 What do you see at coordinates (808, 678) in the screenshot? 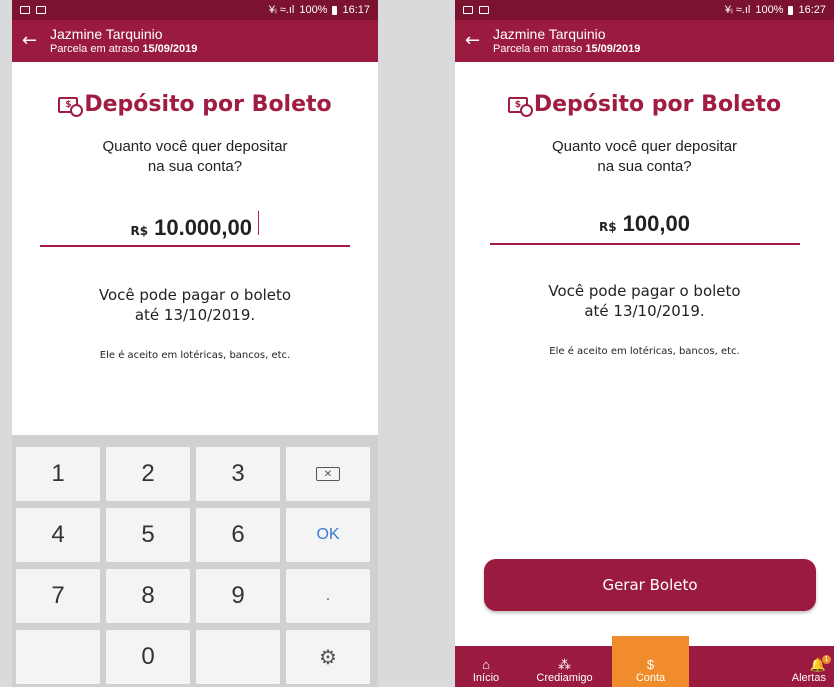
I see `nav-label-alertas: Alertas` at bounding box center [808, 678].